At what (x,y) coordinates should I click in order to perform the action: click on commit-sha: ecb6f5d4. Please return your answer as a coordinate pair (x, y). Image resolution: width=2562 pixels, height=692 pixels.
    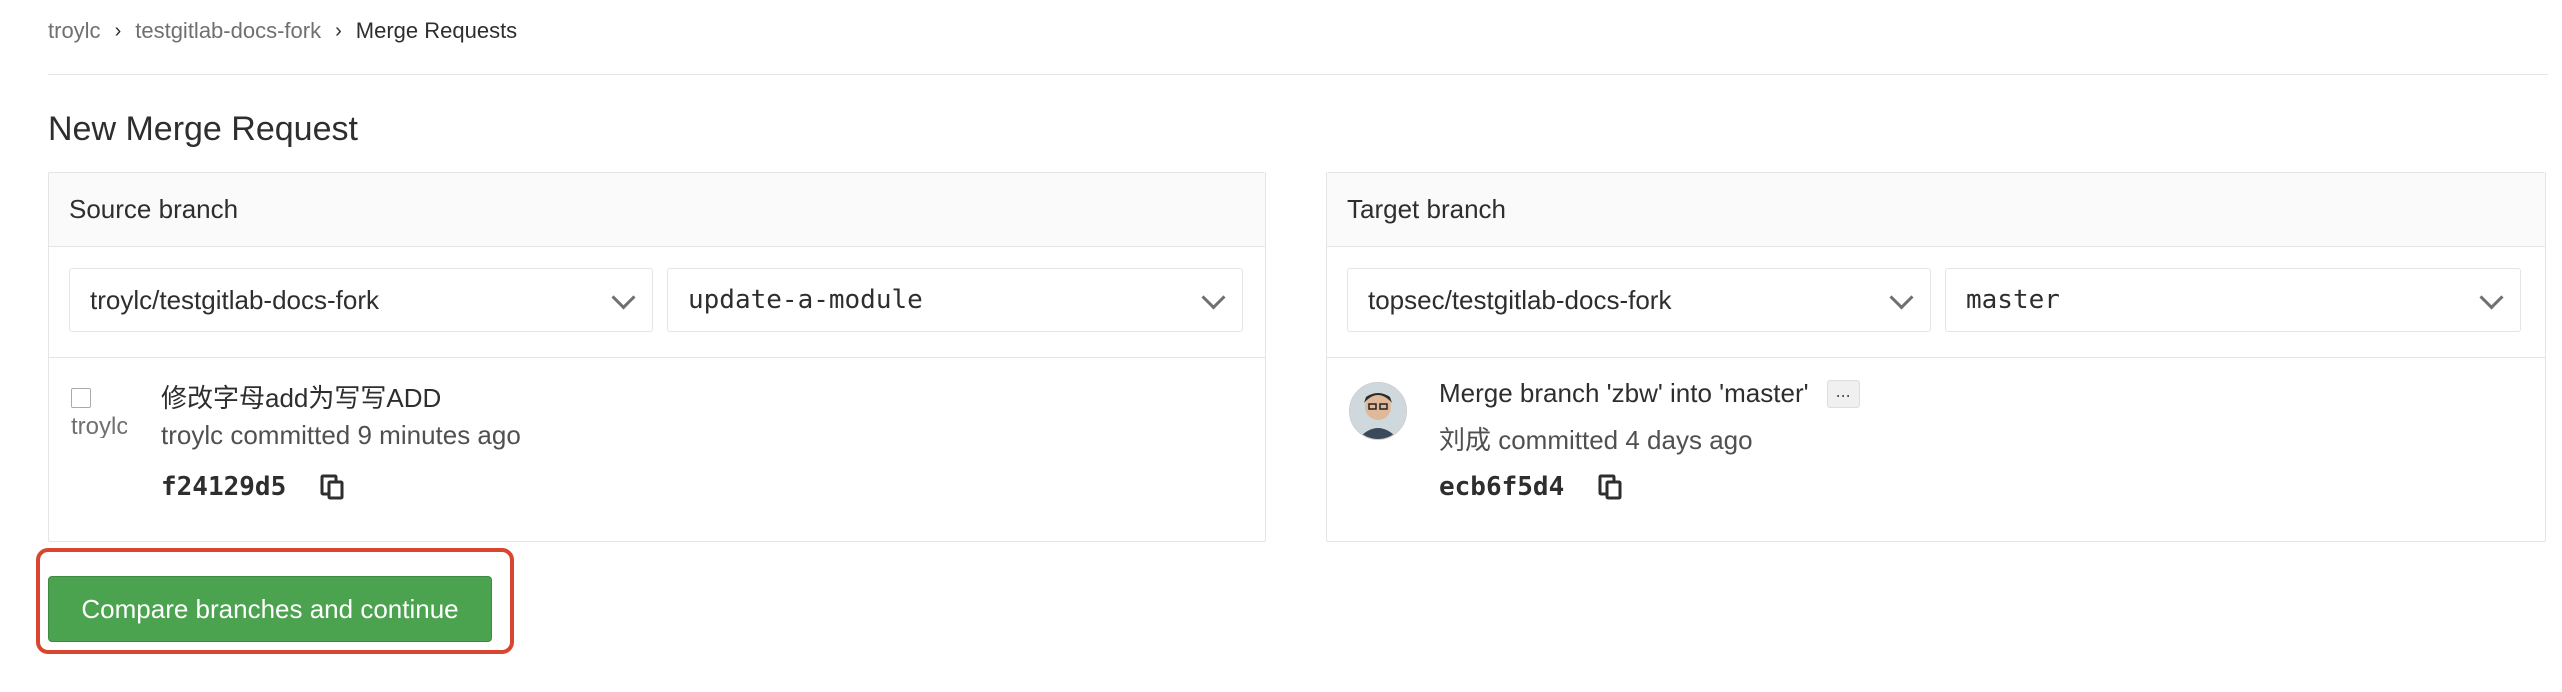
    Looking at the image, I should click on (1501, 487).